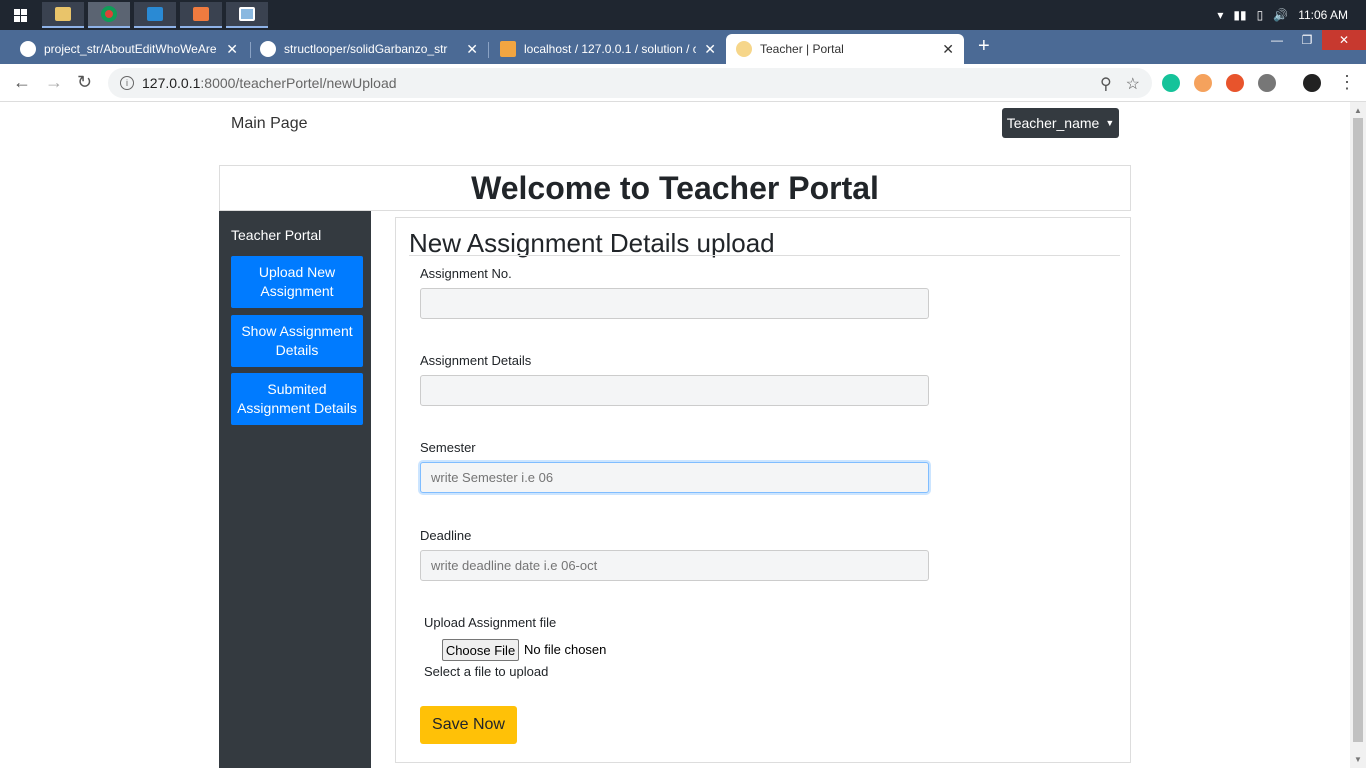  Describe the element at coordinates (674, 390) in the screenshot. I see `assignment-details-input` at that location.